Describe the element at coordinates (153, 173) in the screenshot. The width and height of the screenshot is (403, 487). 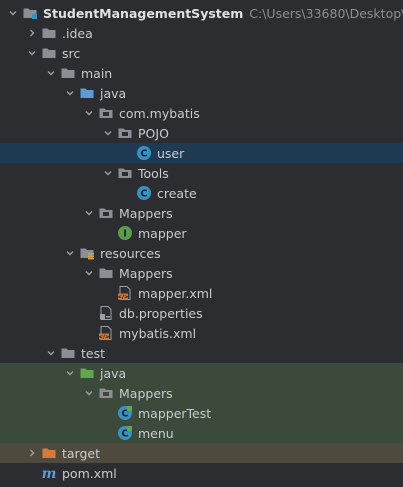
I see `tree-item-label: Tools` at that location.